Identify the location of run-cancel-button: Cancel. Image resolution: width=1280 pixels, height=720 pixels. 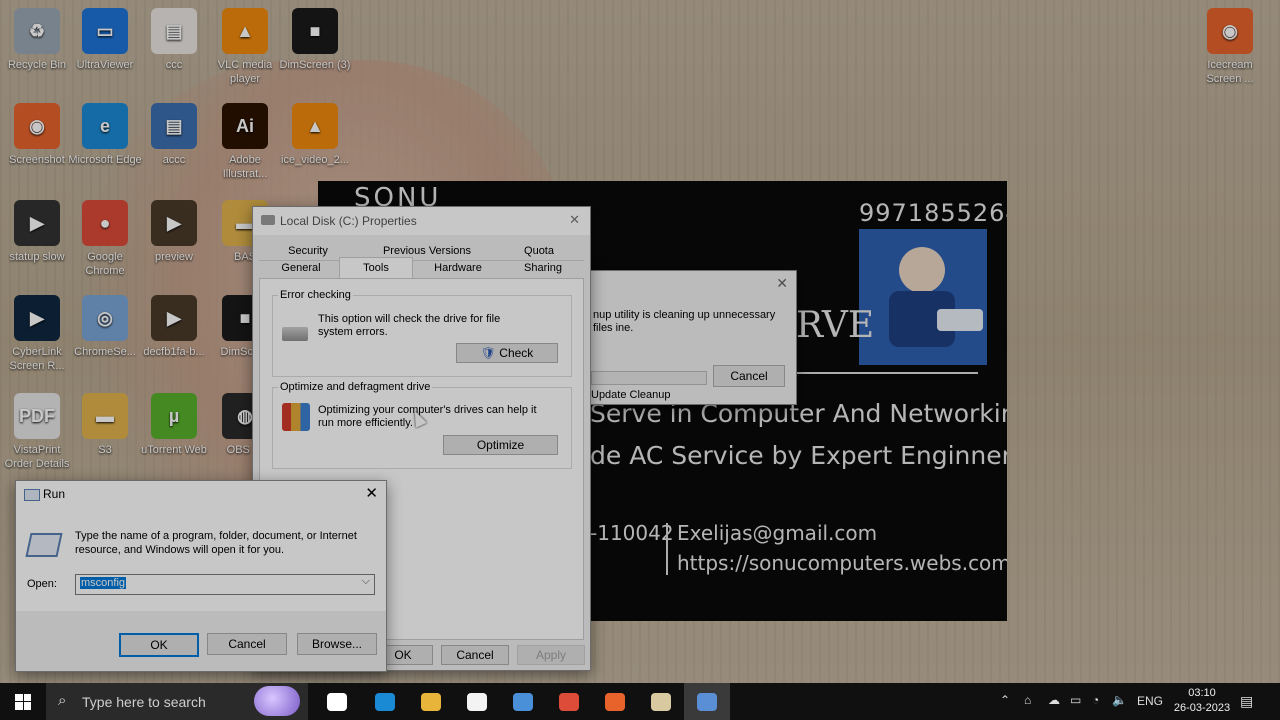
(247, 644).